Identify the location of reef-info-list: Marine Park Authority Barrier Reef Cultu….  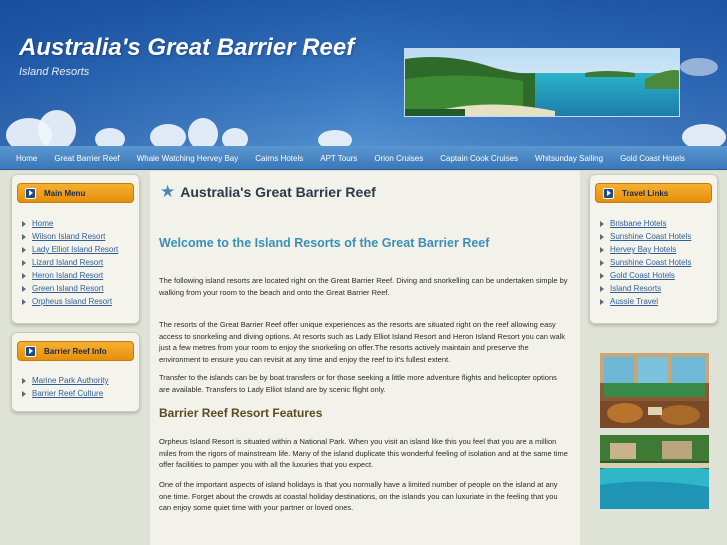
(65, 387).